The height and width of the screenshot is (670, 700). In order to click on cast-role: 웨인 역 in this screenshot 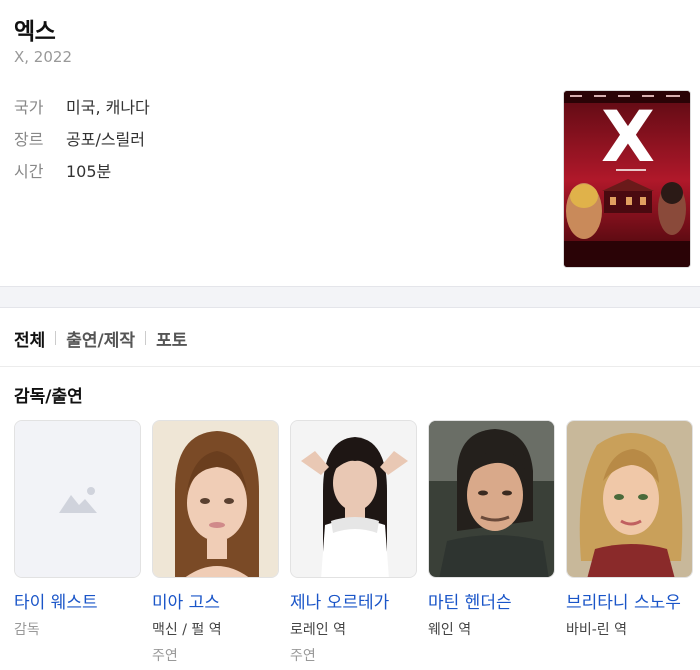, I will do `click(450, 630)`.